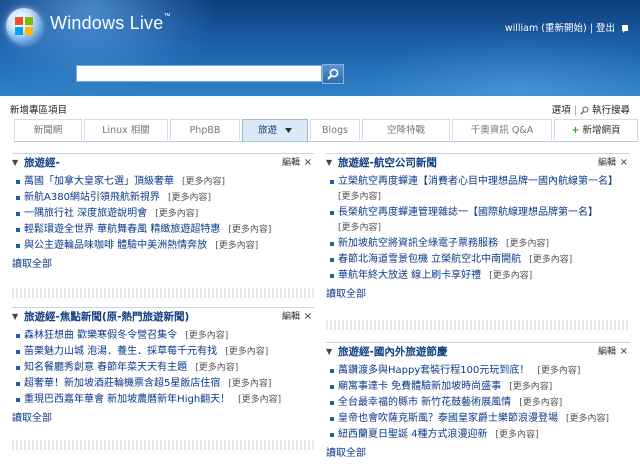 The height and width of the screenshot is (466, 640). Describe the element at coordinates (127, 399) in the screenshot. I see `news-link: 重現巴西嘉年華會 新加坡農曆新年High翻天！` at that location.